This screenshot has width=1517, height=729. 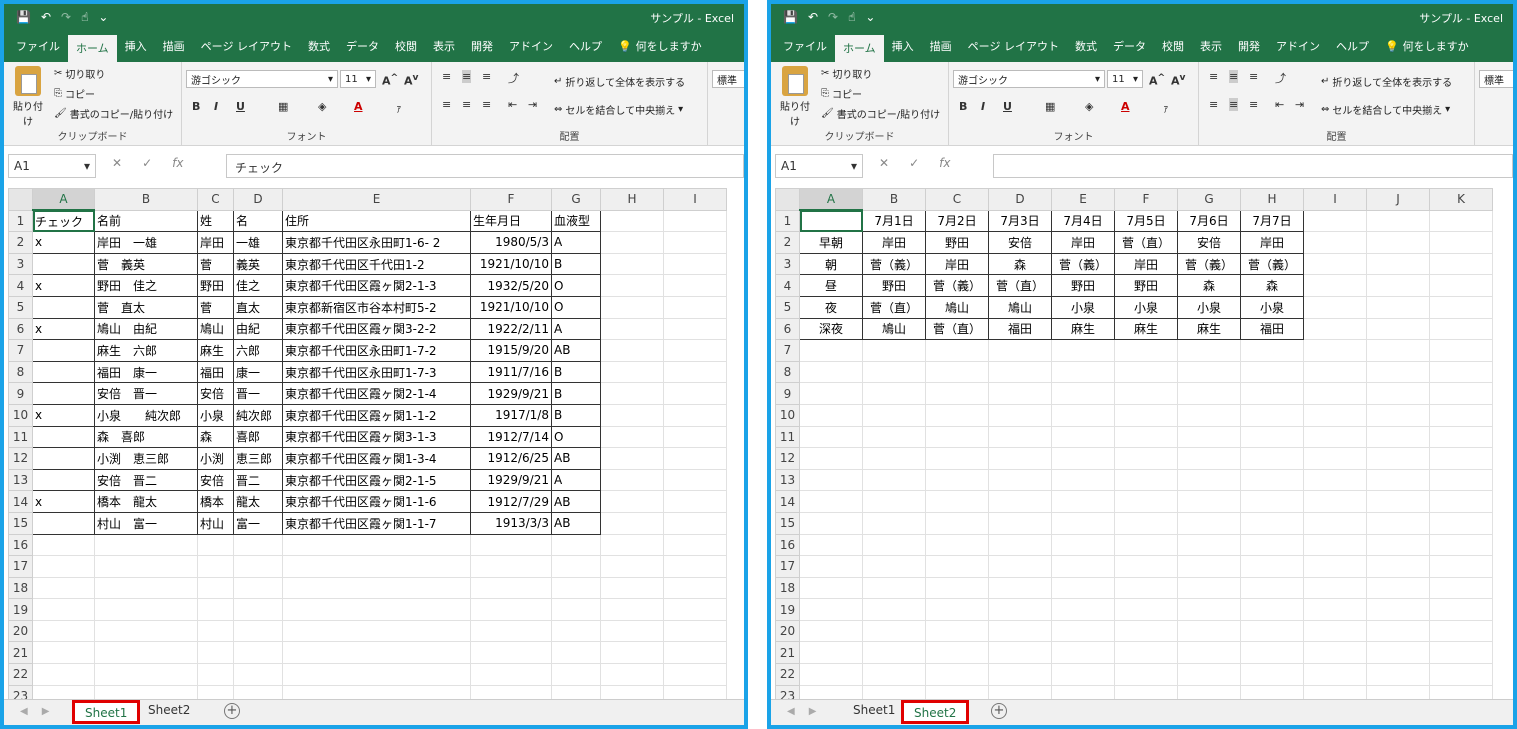 What do you see at coordinates (63, 415) in the screenshot?
I see `cell-A10: x` at bounding box center [63, 415].